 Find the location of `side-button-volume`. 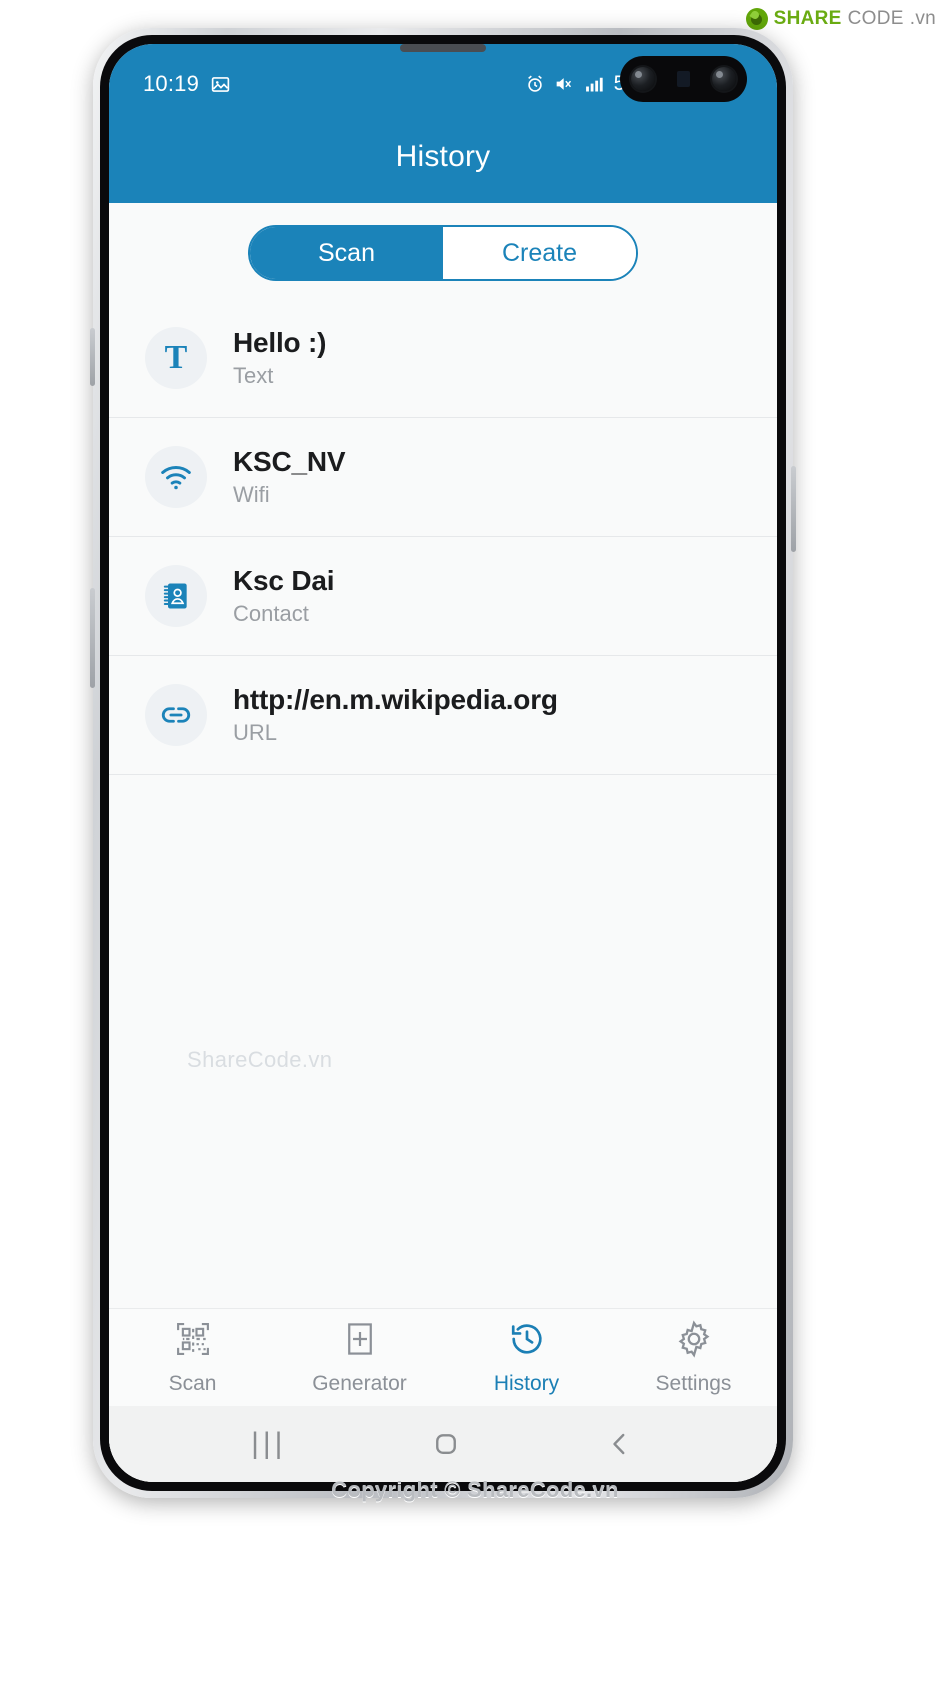

side-button-volume is located at coordinates (92, 638).